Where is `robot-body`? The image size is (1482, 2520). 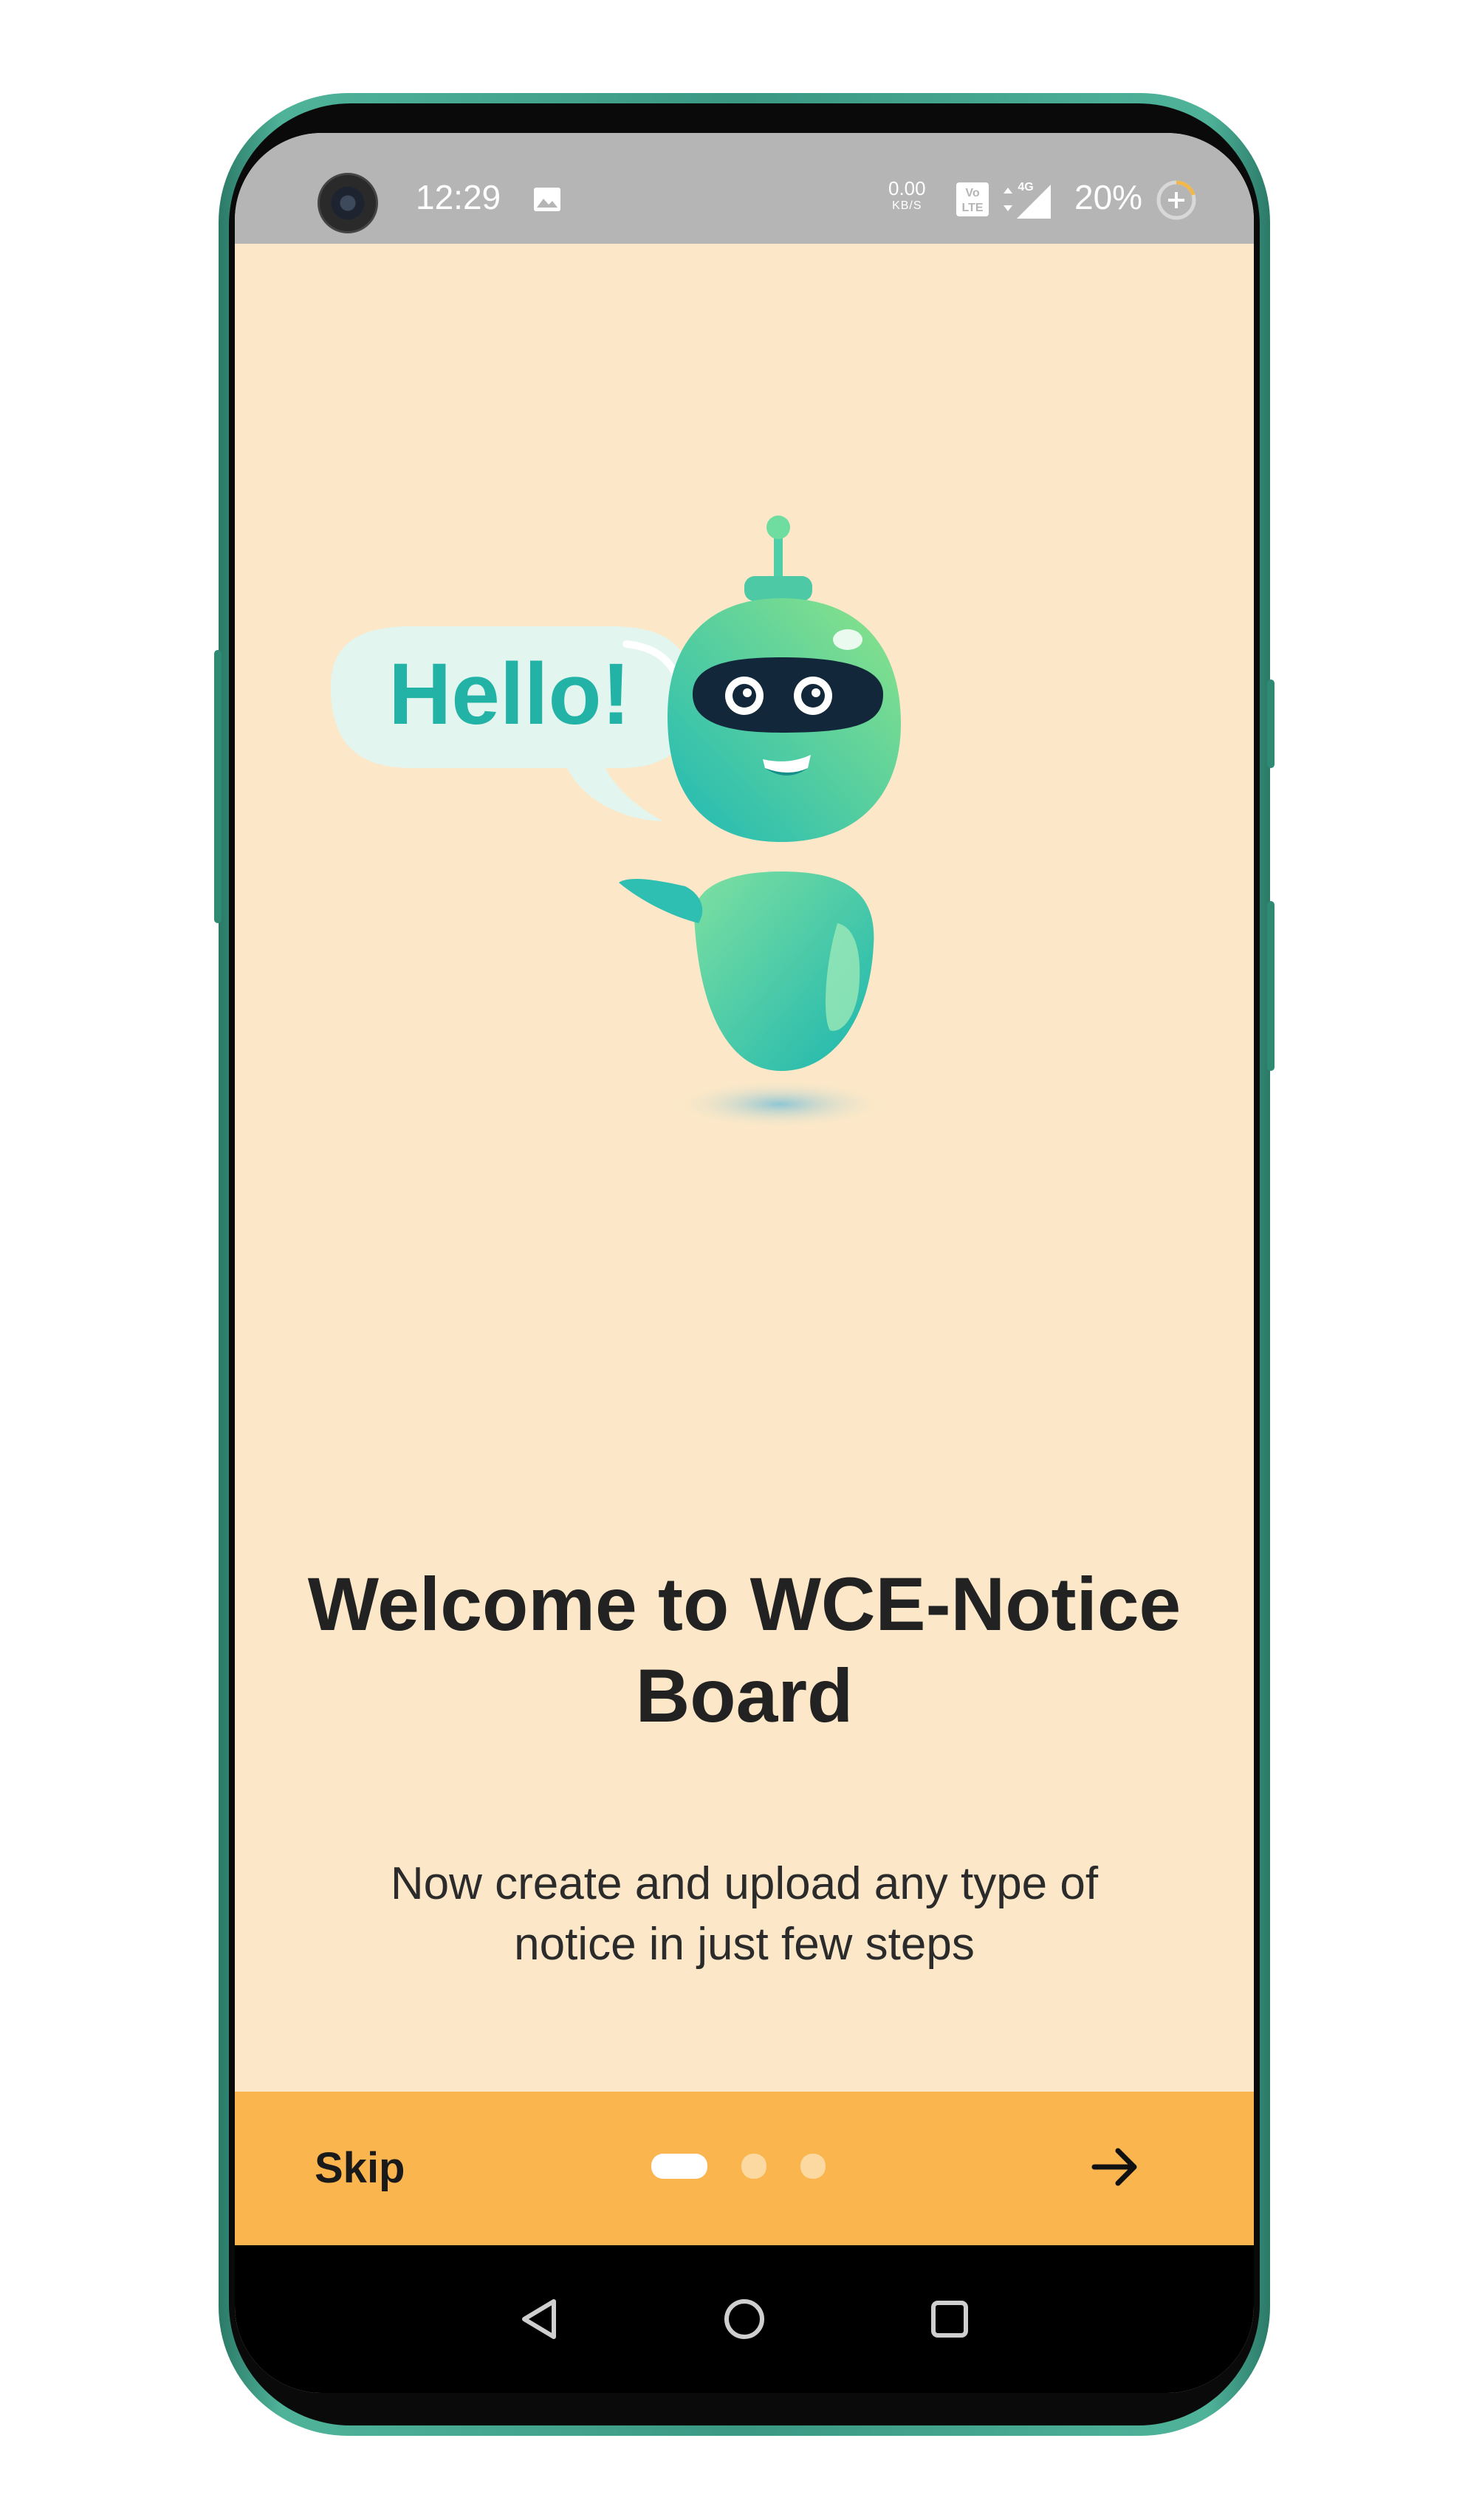
robot-body is located at coordinates (746, 972).